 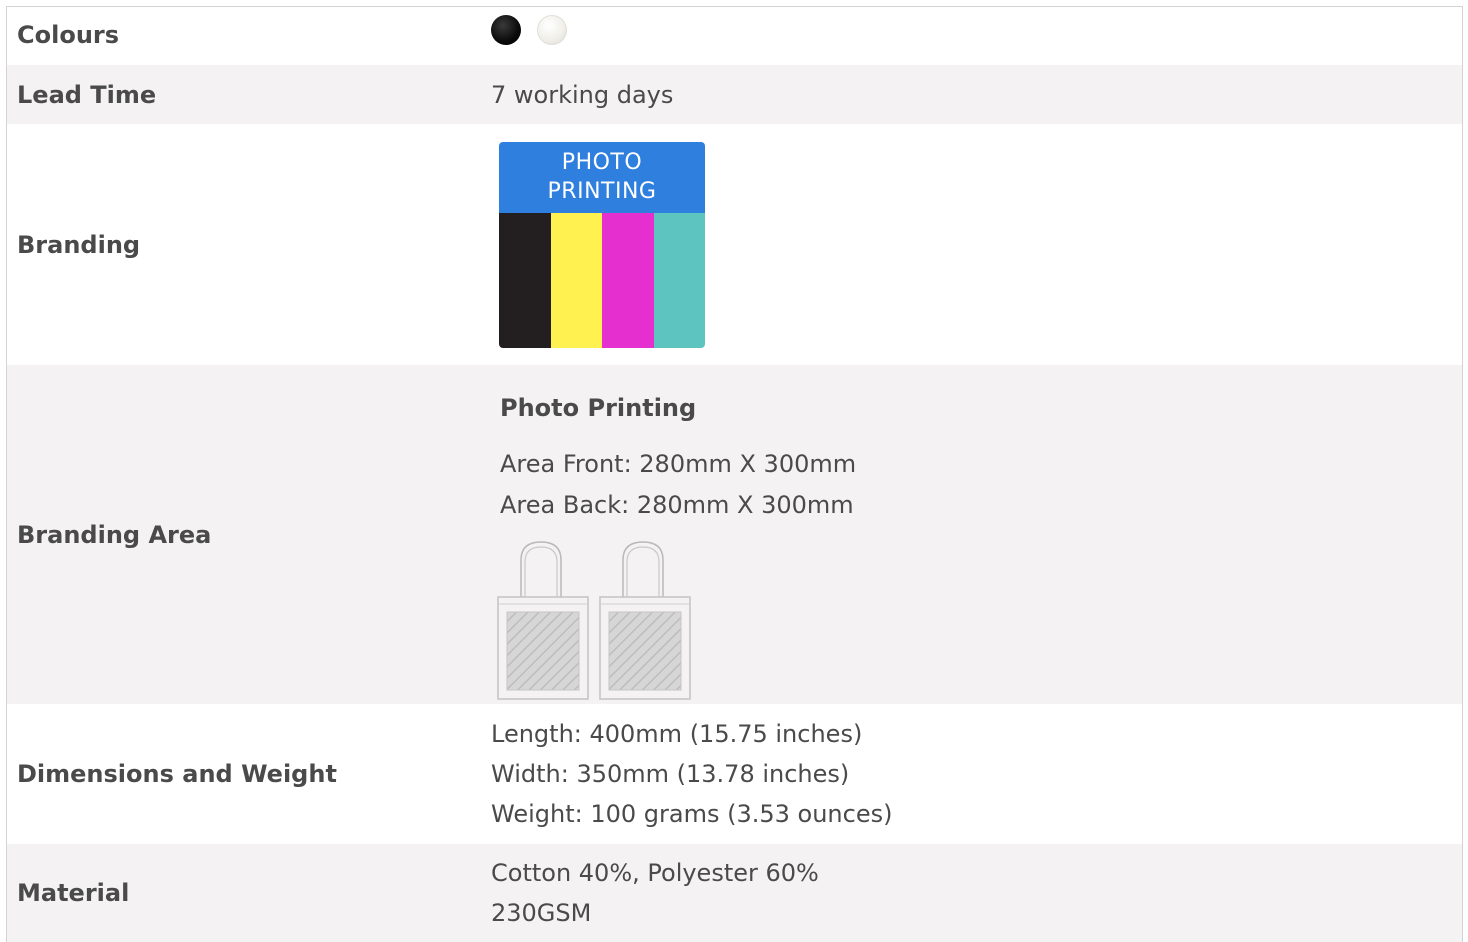 What do you see at coordinates (598, 407) in the screenshot?
I see `branding-area-title: Photo Printing` at bounding box center [598, 407].